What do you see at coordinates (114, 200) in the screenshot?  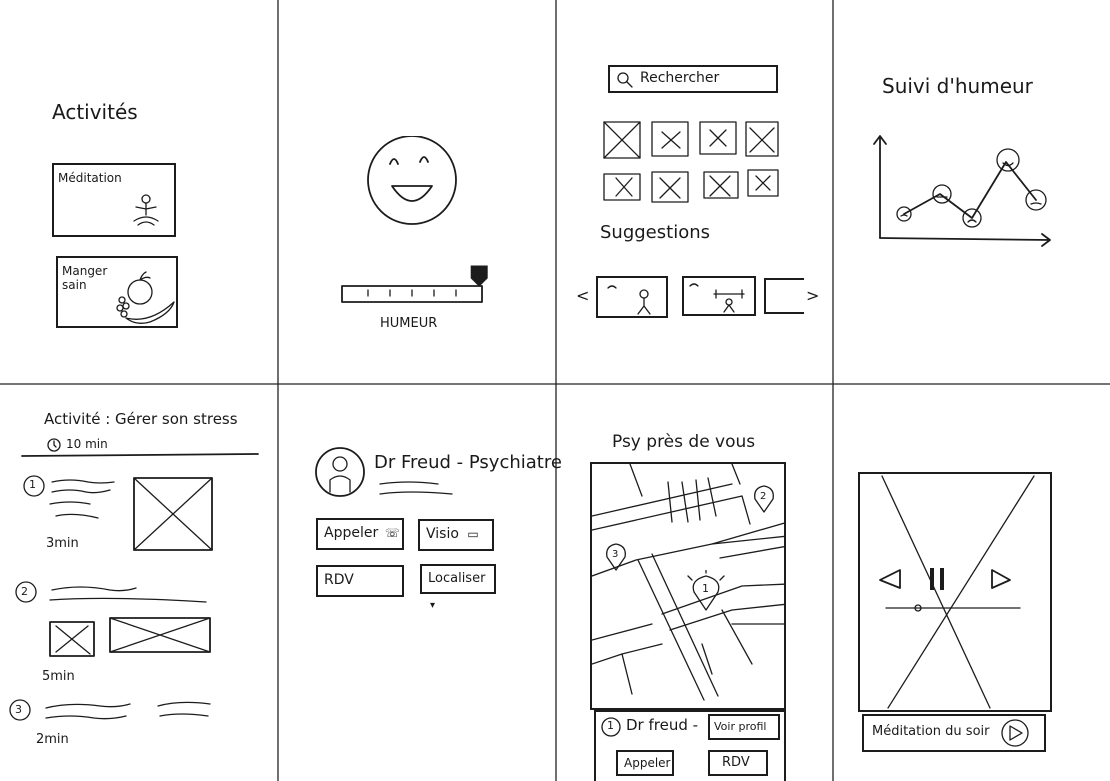 I see `card-meditation: Méditation` at bounding box center [114, 200].